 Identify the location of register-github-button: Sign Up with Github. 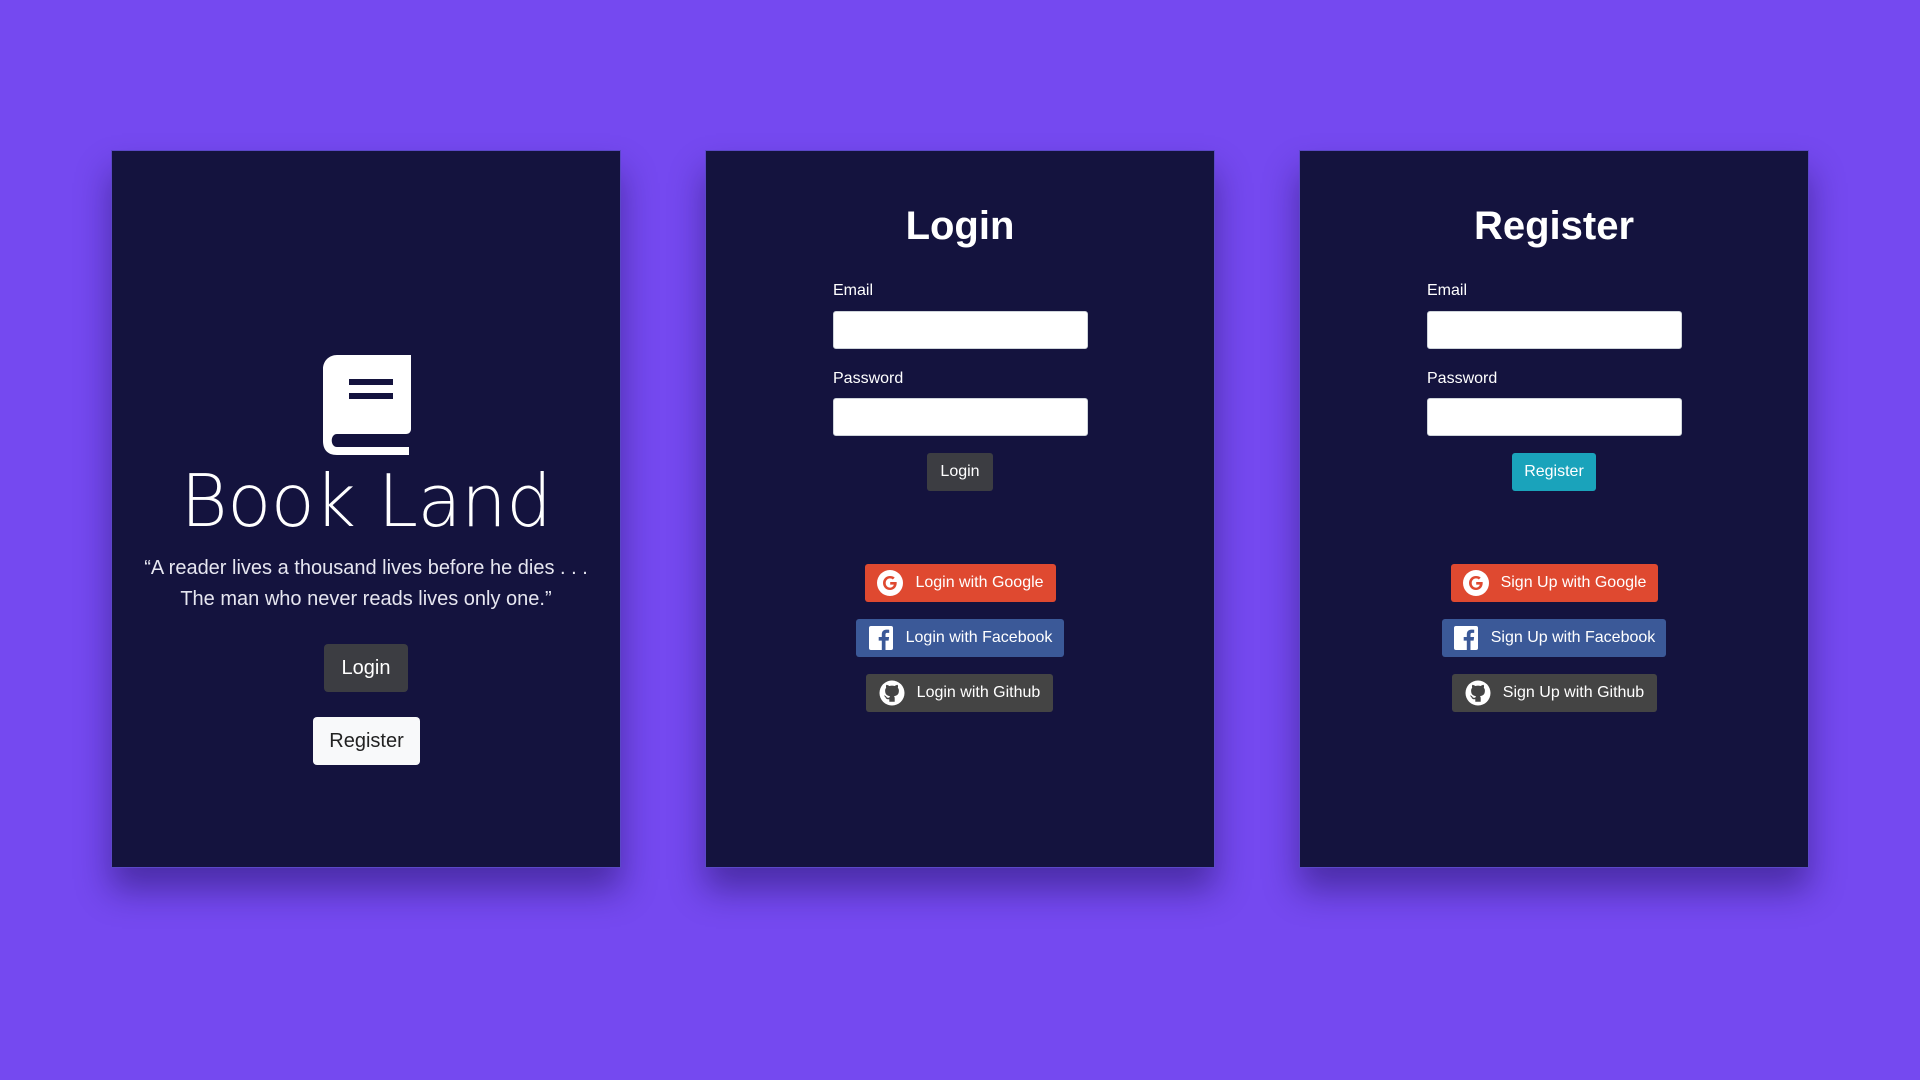
(1554, 693).